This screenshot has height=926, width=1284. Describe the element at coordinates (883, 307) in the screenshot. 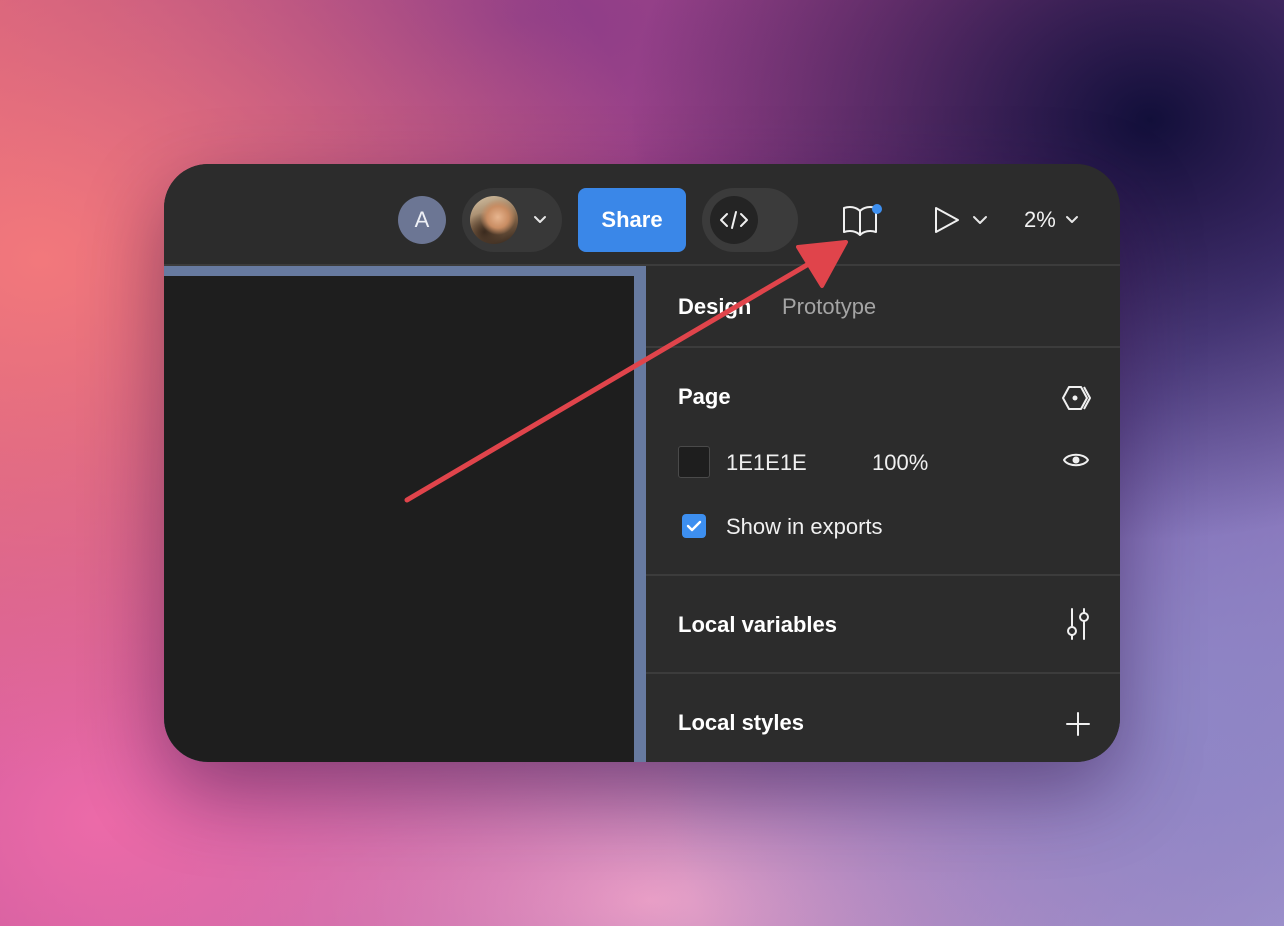

I see `panel-tabs: Design Prototype` at that location.